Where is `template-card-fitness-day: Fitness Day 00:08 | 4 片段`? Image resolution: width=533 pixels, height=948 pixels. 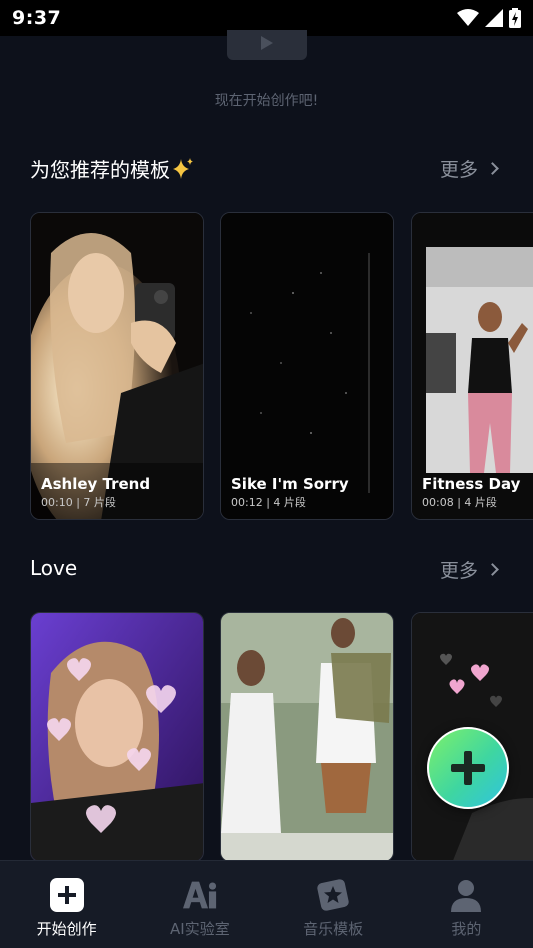 template-card-fitness-day: Fitness Day 00:08 | 4 片段 is located at coordinates (472, 366).